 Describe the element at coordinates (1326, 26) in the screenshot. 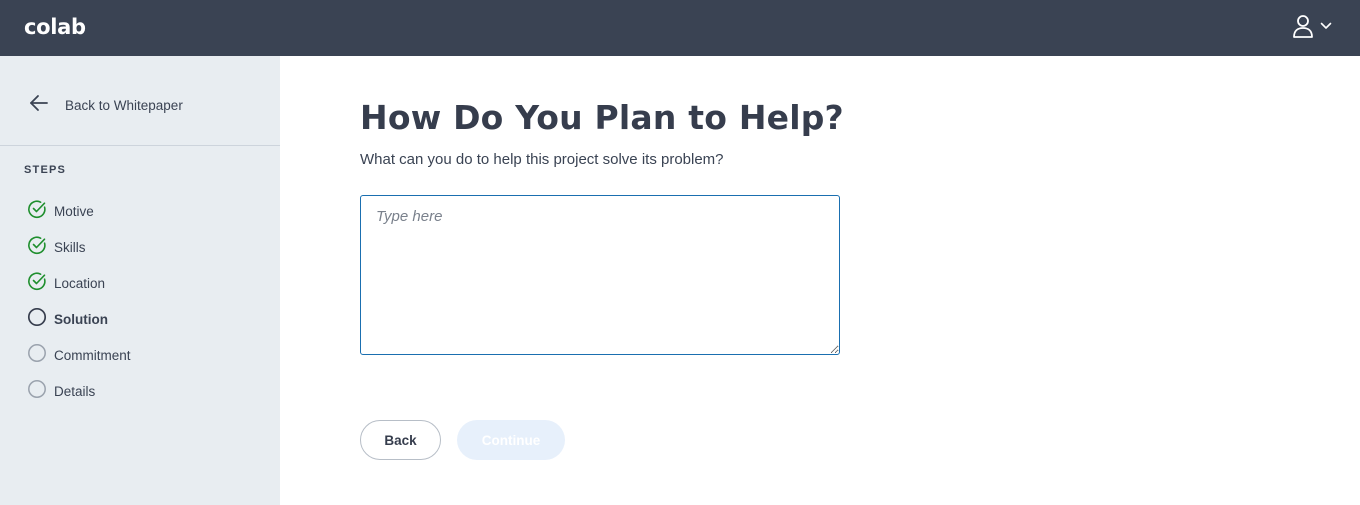

I see `chevron-down-icon` at that location.